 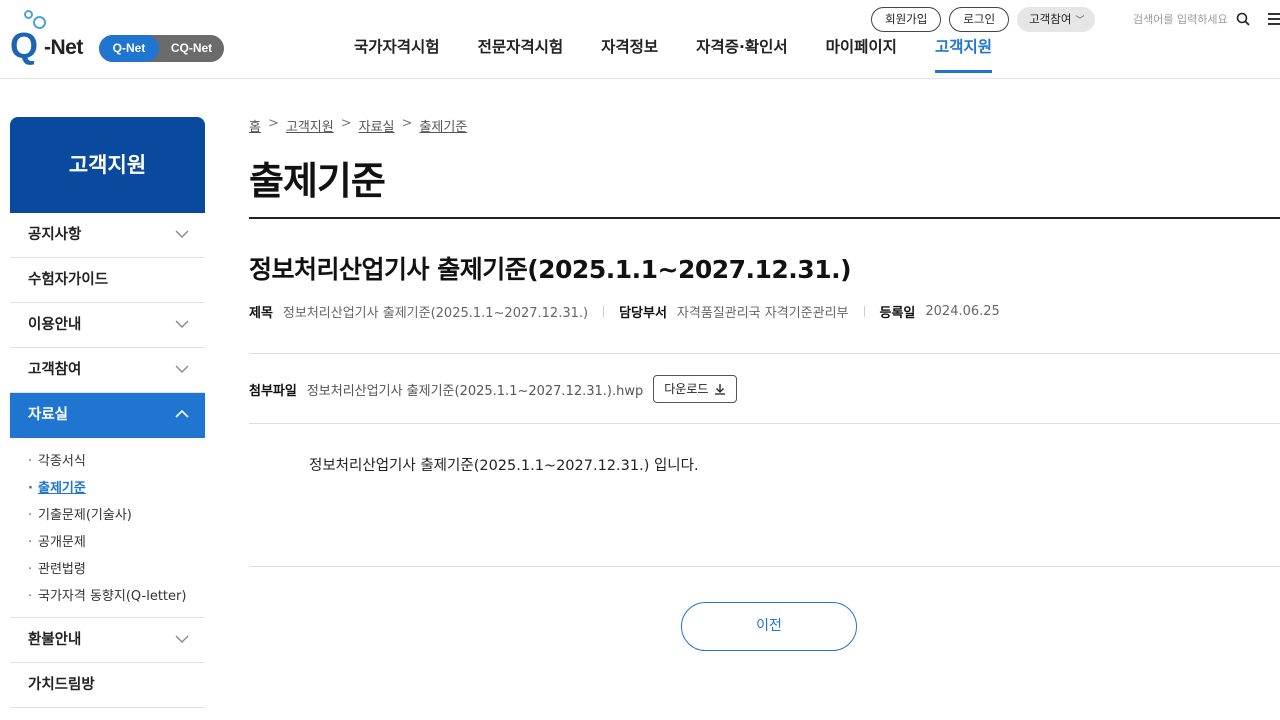 I want to click on breadcrumb: 홈 > 고객지원 > 자료실 > 출제기준, so click(x=358, y=125).